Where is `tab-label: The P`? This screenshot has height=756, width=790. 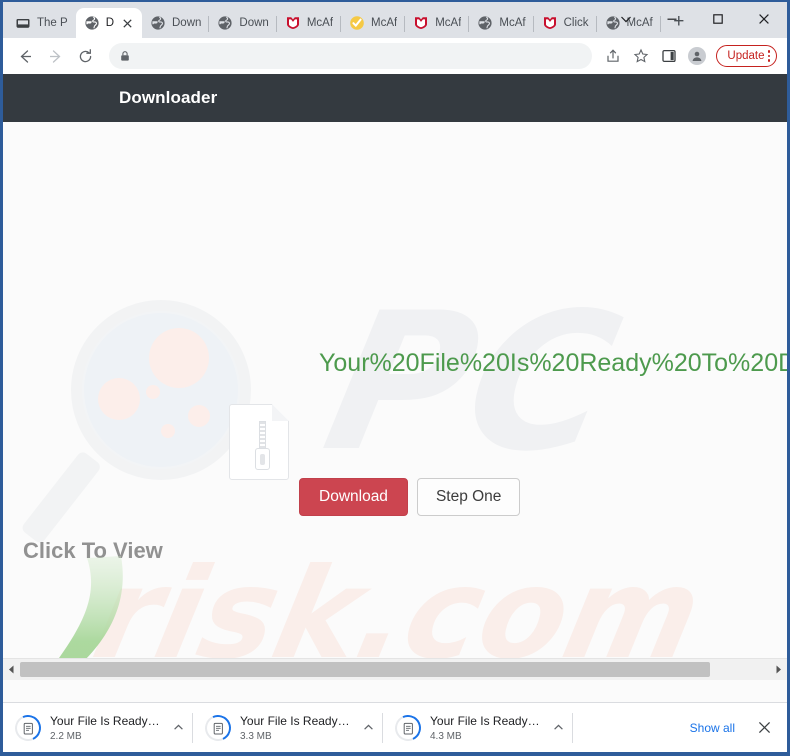 tab-label: The P is located at coordinates (52, 23).